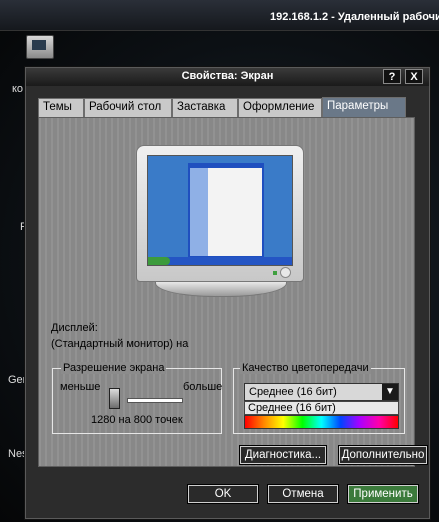 The image size is (439, 522). I want to click on dialog-title: Свойства: Экран, so click(227, 76).